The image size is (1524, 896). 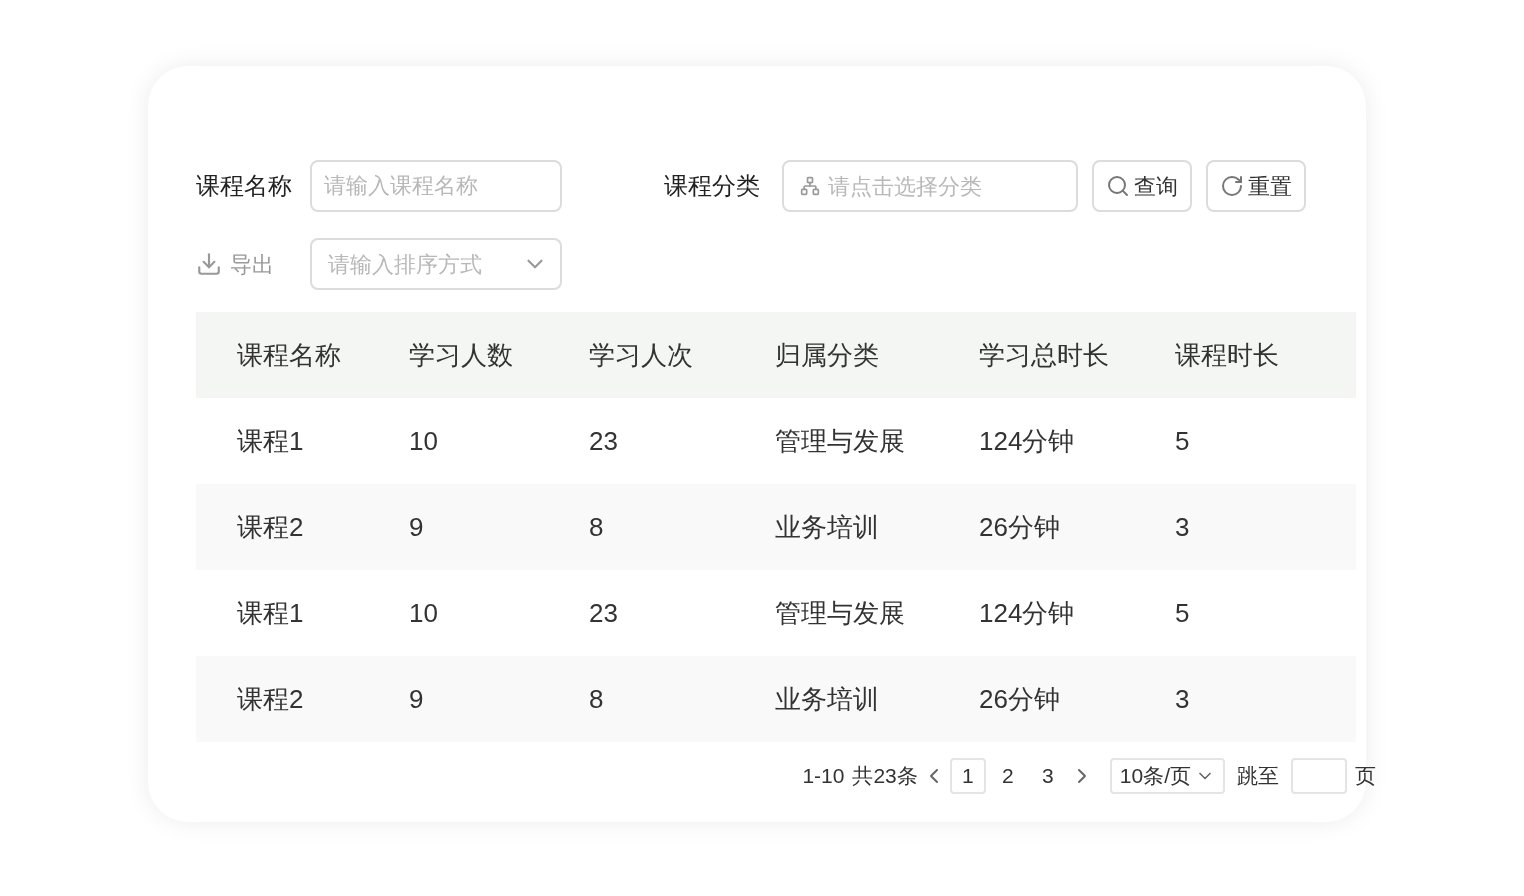 What do you see at coordinates (1047, 776) in the screenshot?
I see `page-button: 3` at bounding box center [1047, 776].